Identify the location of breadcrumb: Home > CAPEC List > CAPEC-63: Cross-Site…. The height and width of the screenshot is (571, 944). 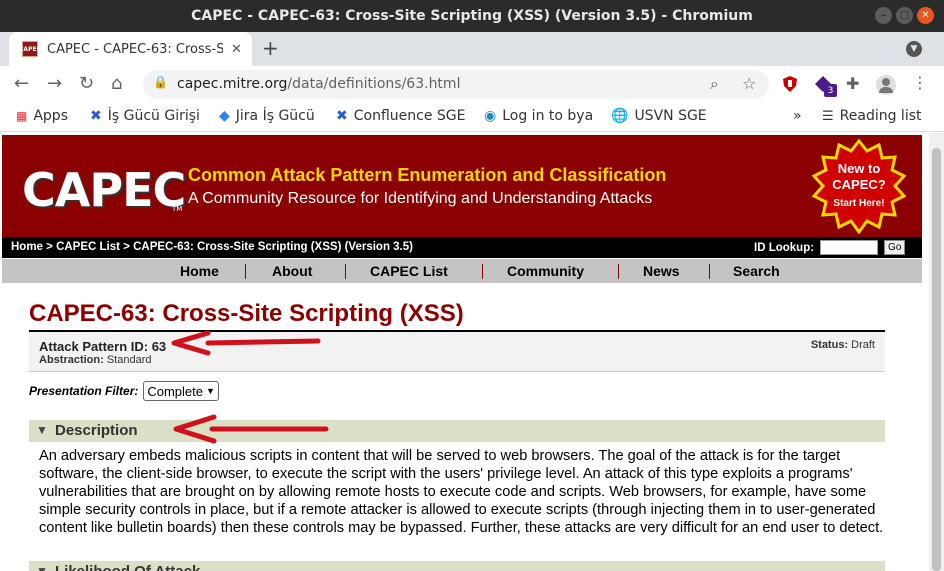
(462, 248).